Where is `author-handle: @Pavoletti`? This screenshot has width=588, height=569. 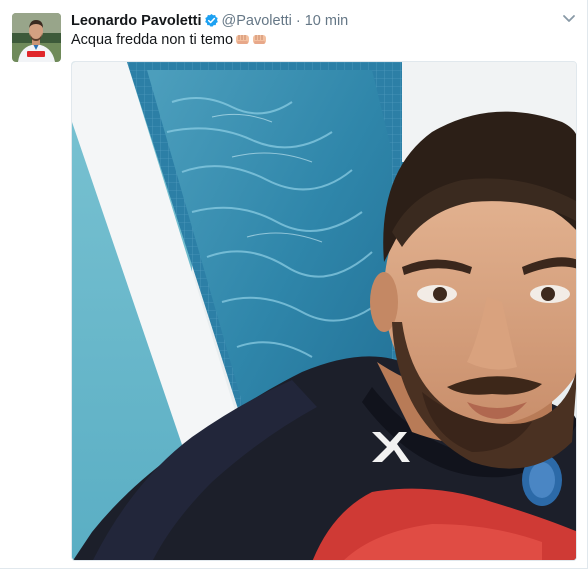
author-handle: @Pavoletti is located at coordinates (257, 21).